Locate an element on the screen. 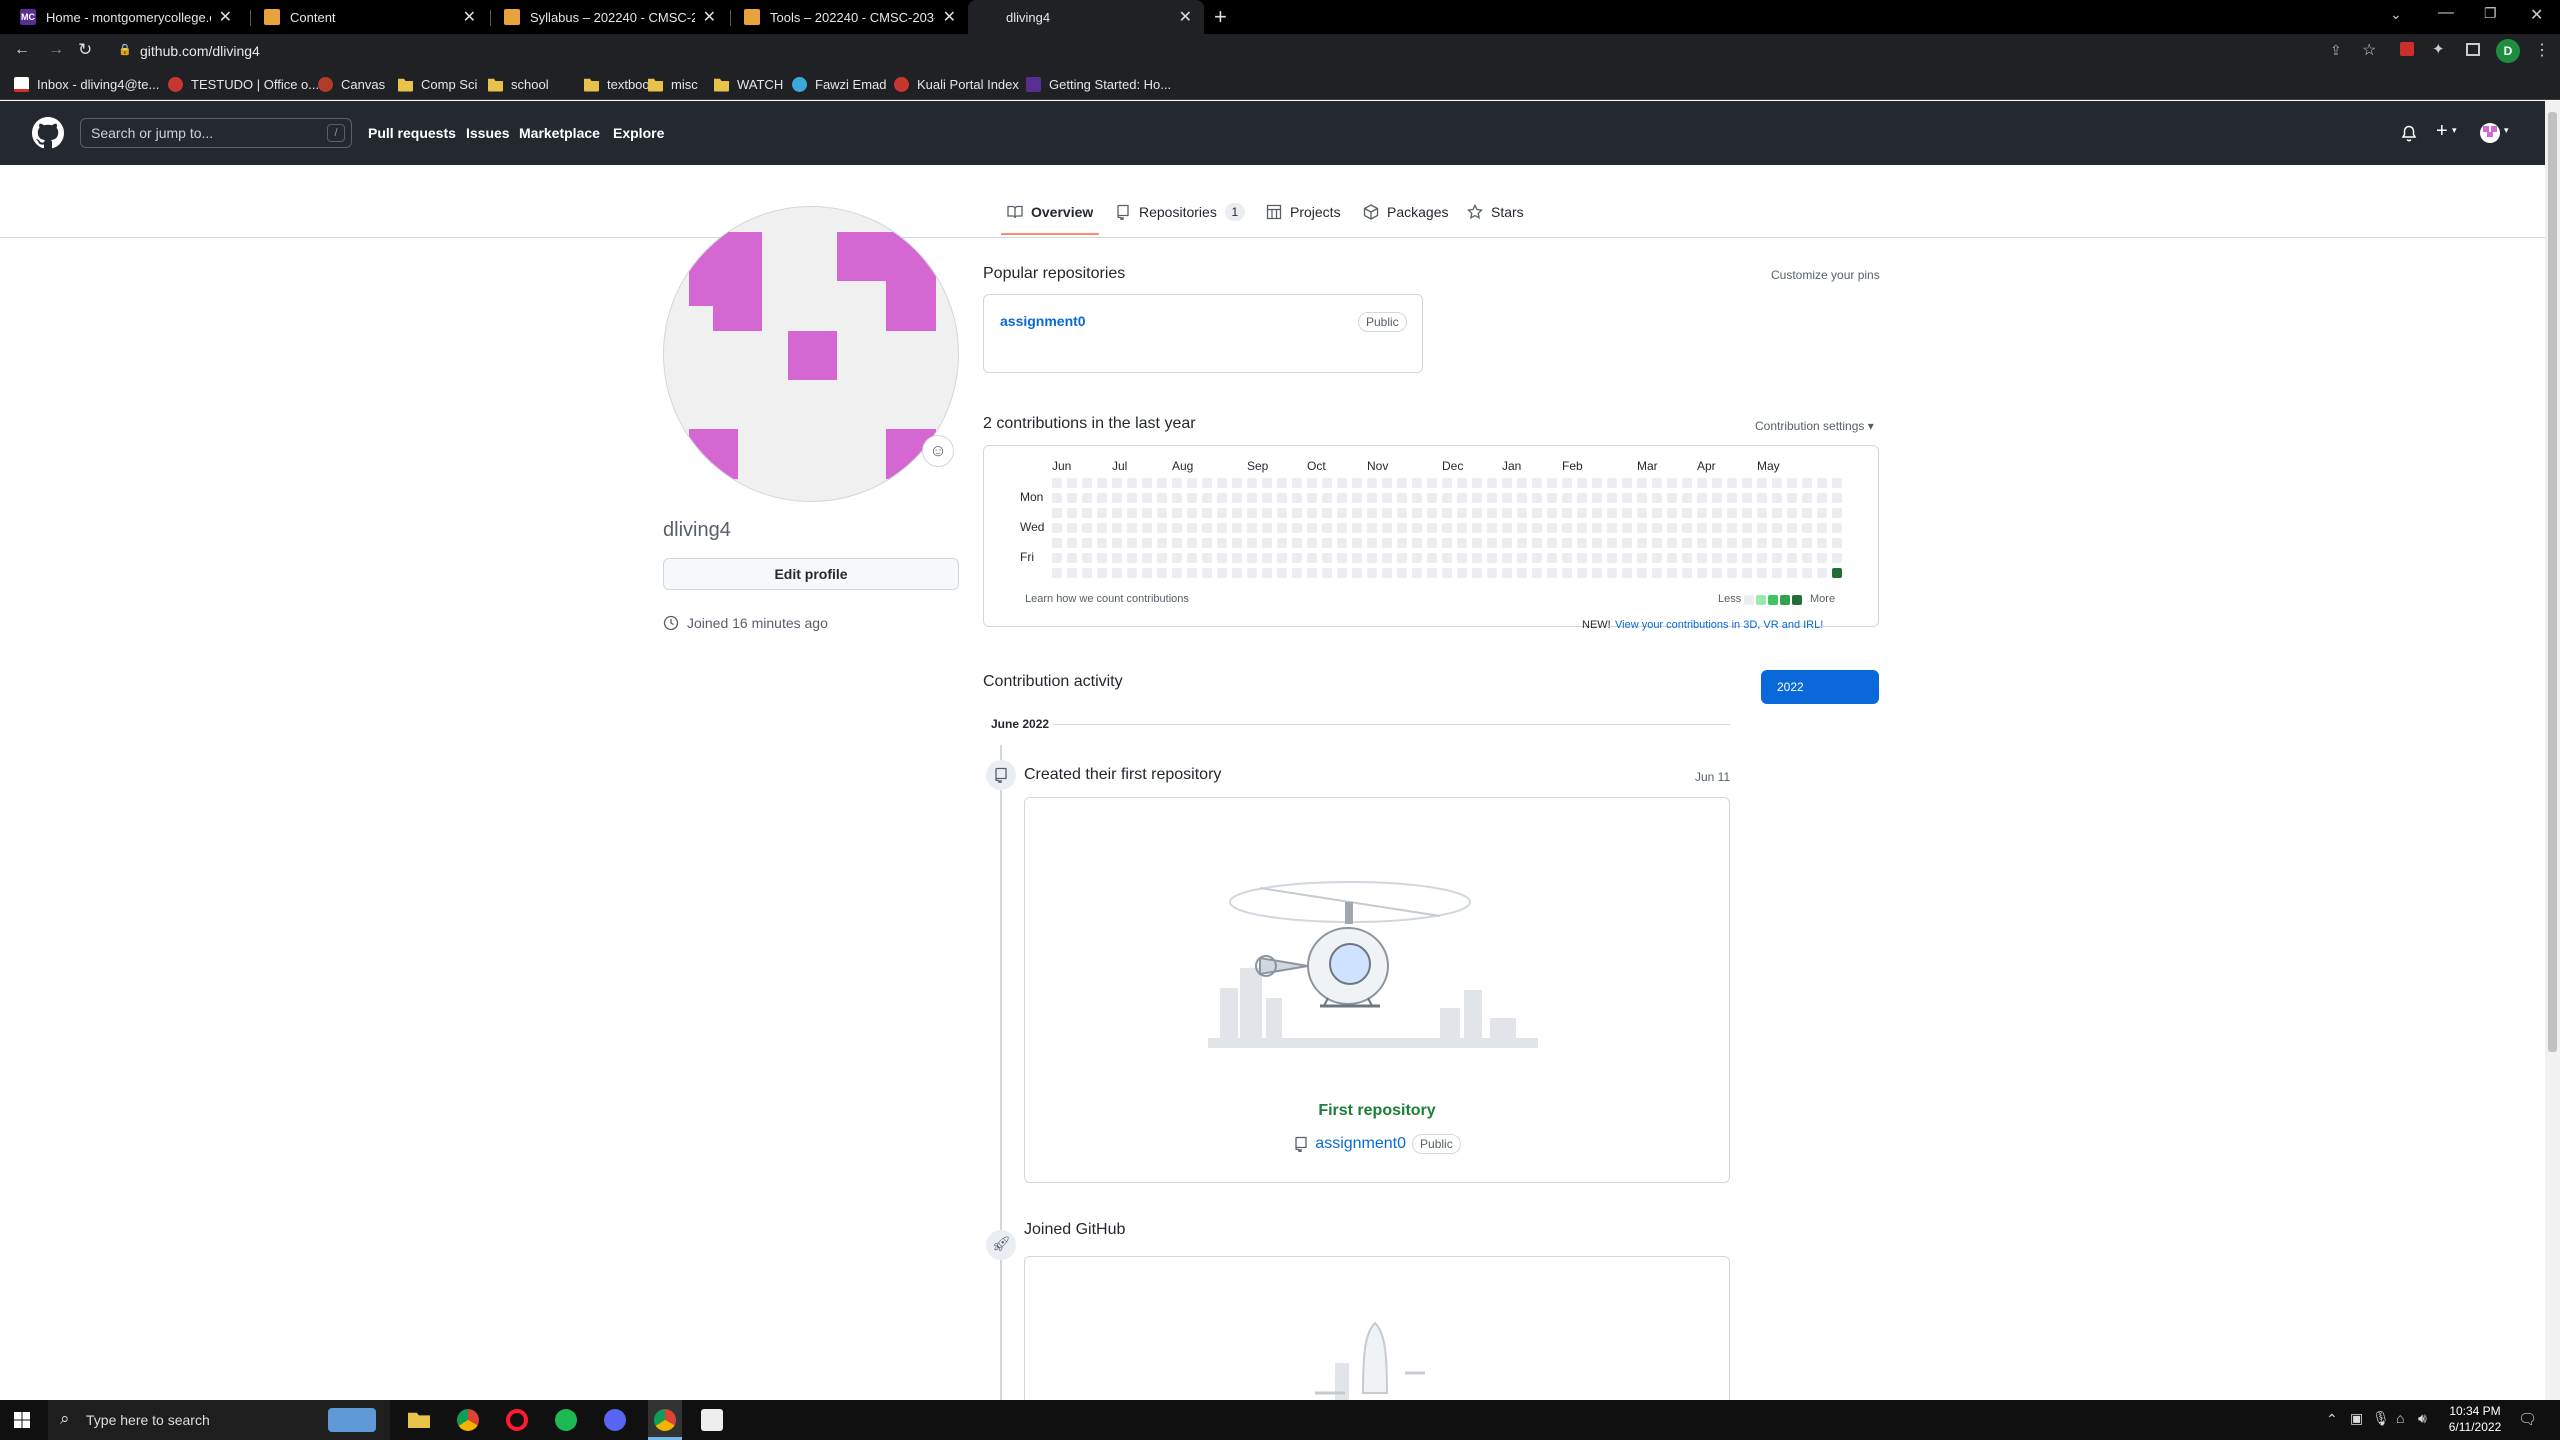 The height and width of the screenshot is (1440, 2560). file-explorer-icon is located at coordinates (419, 1420).